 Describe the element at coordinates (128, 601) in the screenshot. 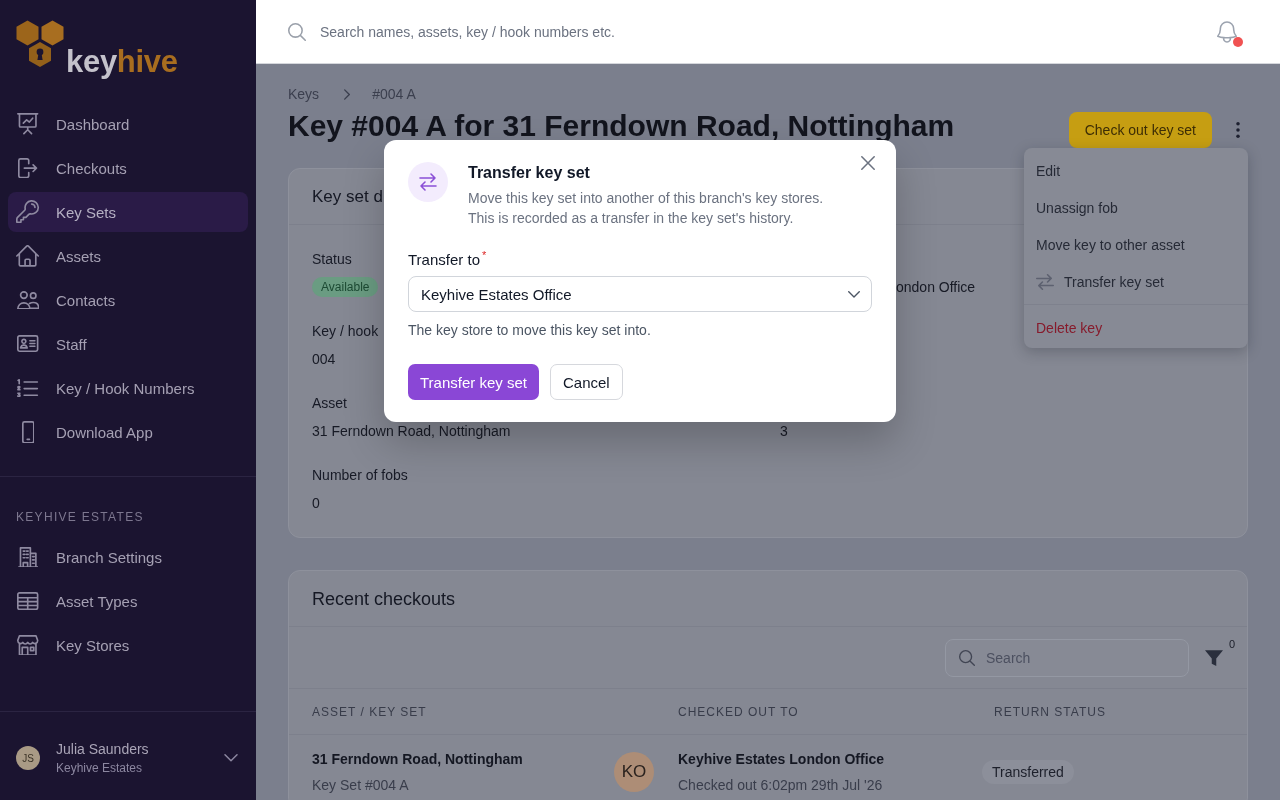

I see `nav-item: Asset Types` at that location.